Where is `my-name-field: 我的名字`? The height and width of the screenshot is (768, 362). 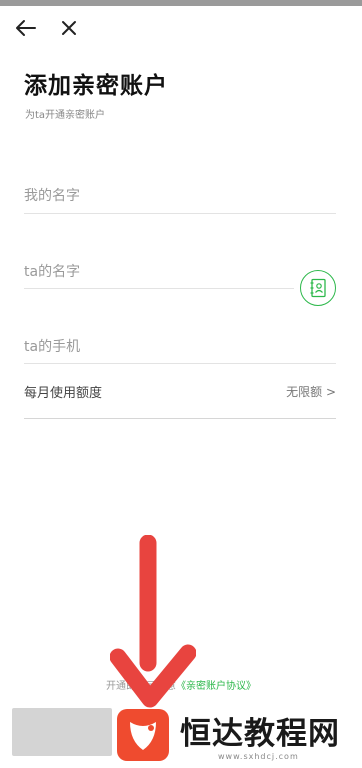
my-name-field: 我的名字 is located at coordinates (180, 198).